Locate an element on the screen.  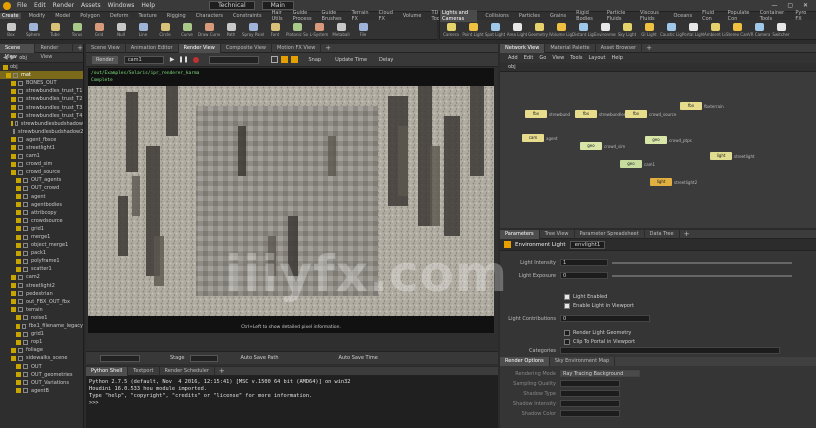
tree-item: strewbundlesbudshadow is located at coordinates (41, 124).